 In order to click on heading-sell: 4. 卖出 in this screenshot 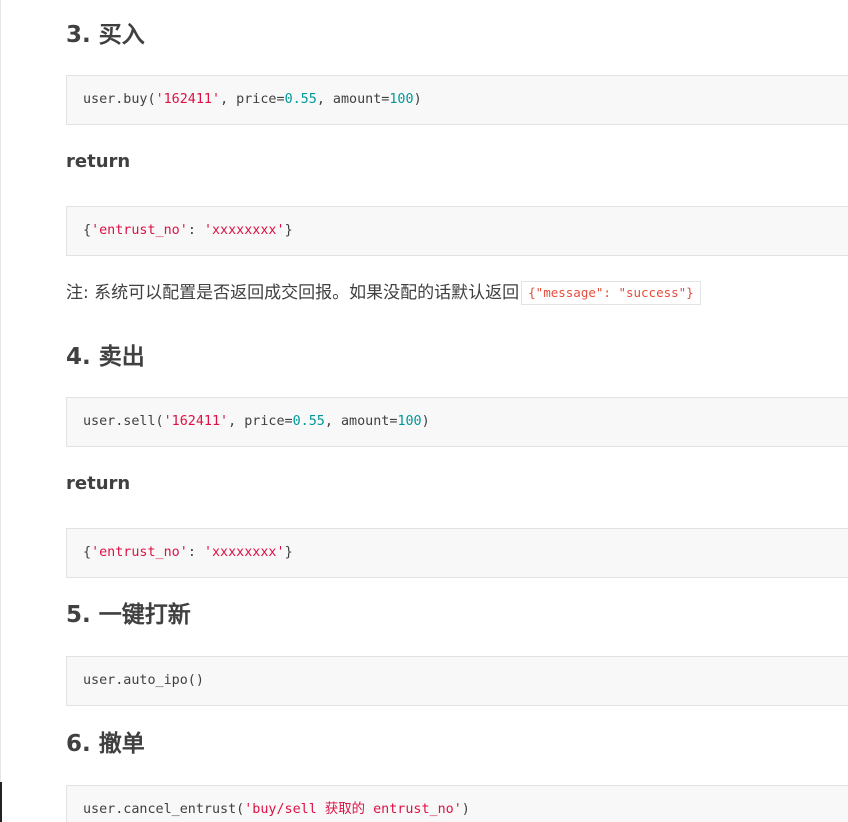, I will do `click(105, 357)`.